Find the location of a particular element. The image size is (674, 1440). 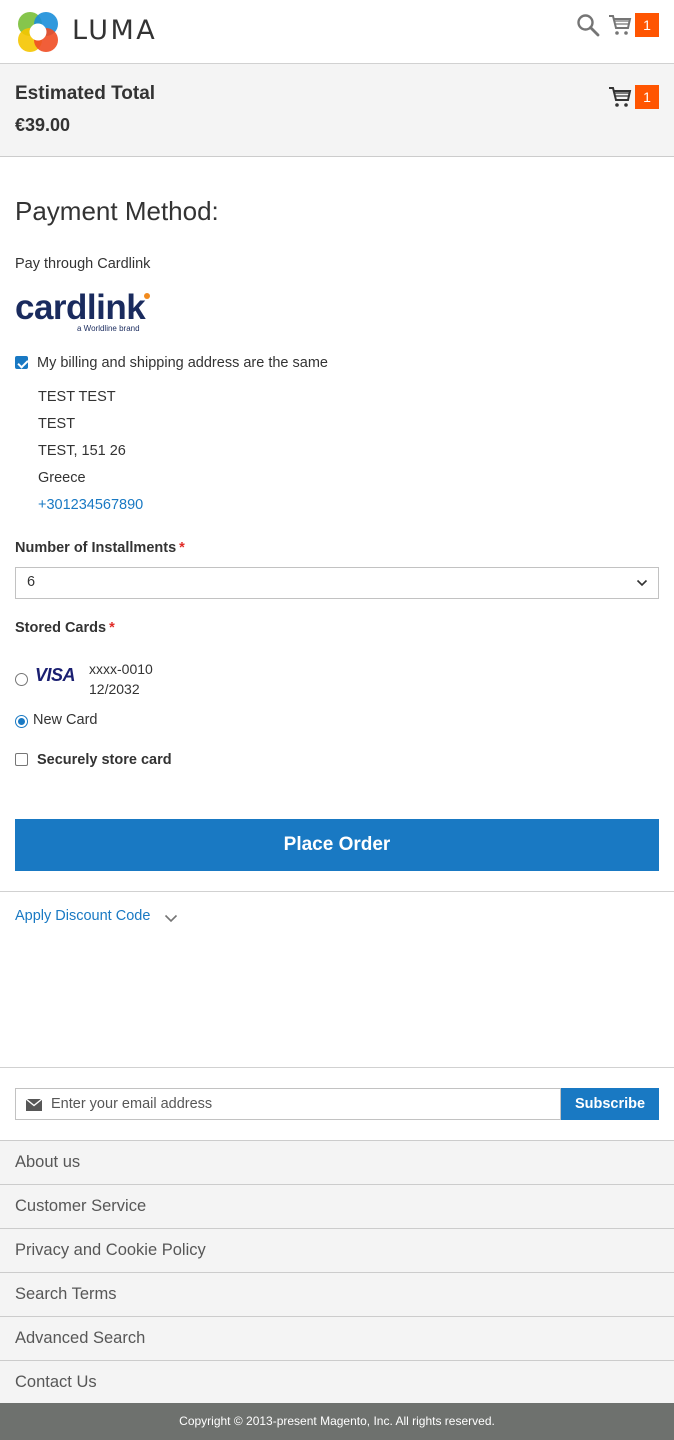

cardlink-logo-dot is located at coordinates (147, 296).